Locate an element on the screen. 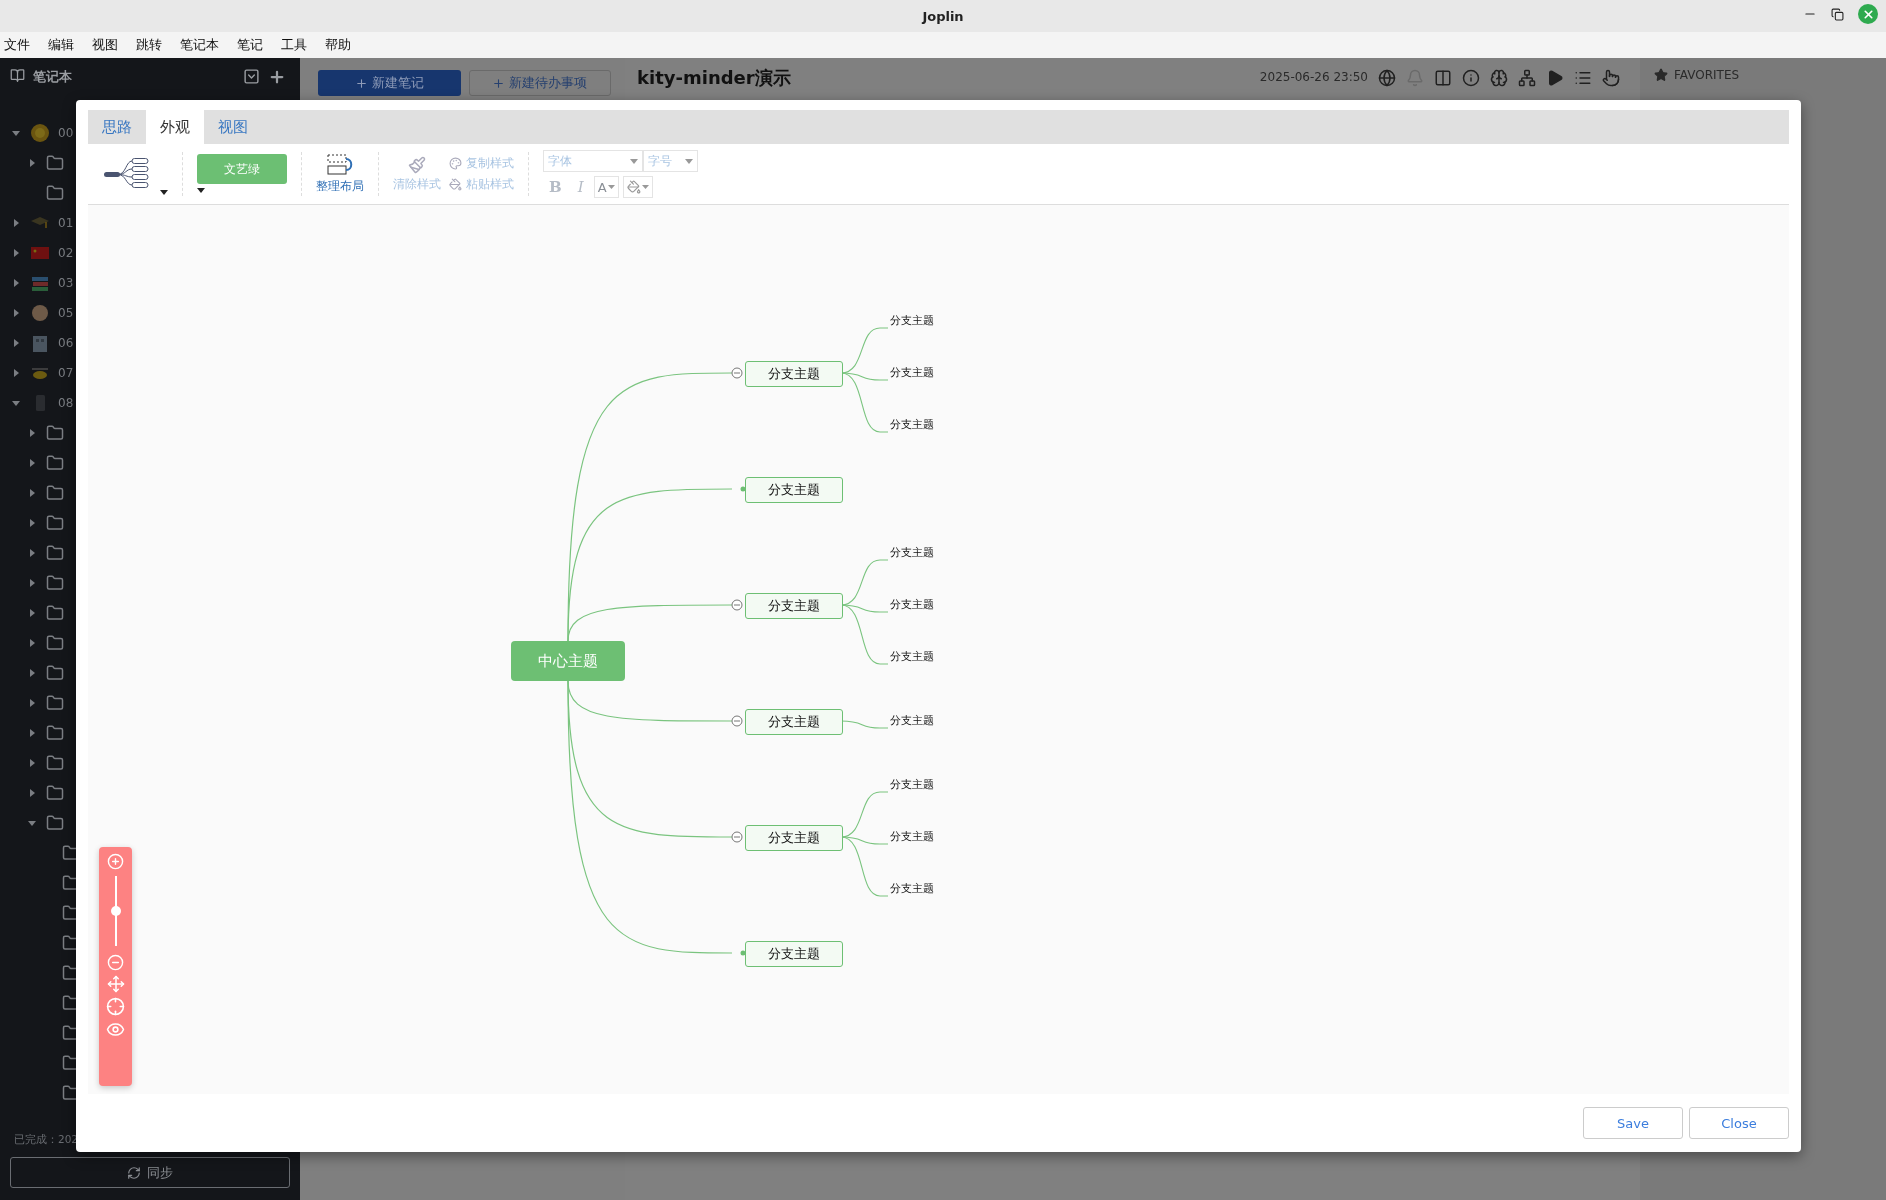 This screenshot has height=1200, width=1886. notebook-label: 06 is located at coordinates (66, 343).